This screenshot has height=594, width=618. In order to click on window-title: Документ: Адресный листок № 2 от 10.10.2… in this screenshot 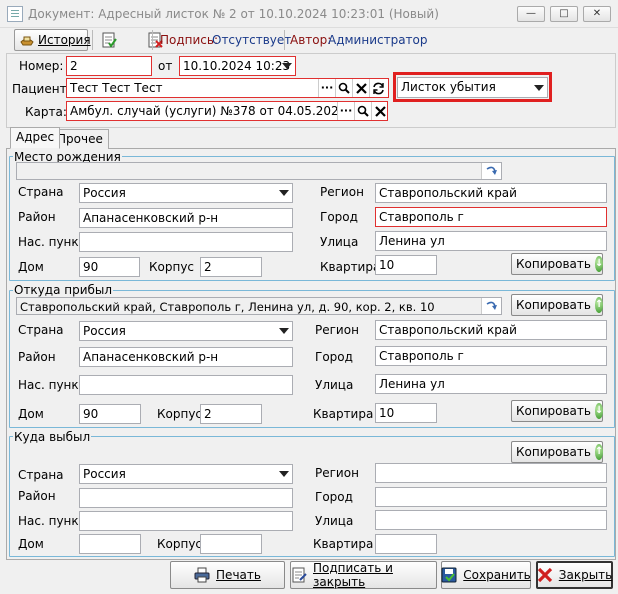, I will do `click(233, 14)`.